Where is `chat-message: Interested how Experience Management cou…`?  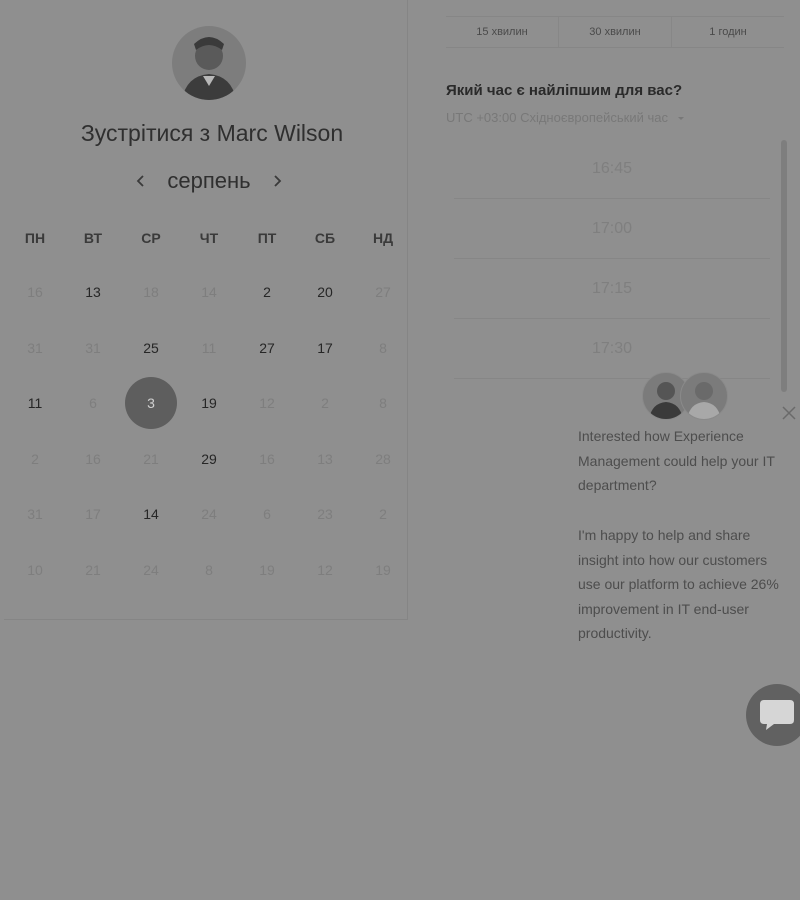
chat-message: Interested how Experience Management cou… is located at coordinates (676, 461).